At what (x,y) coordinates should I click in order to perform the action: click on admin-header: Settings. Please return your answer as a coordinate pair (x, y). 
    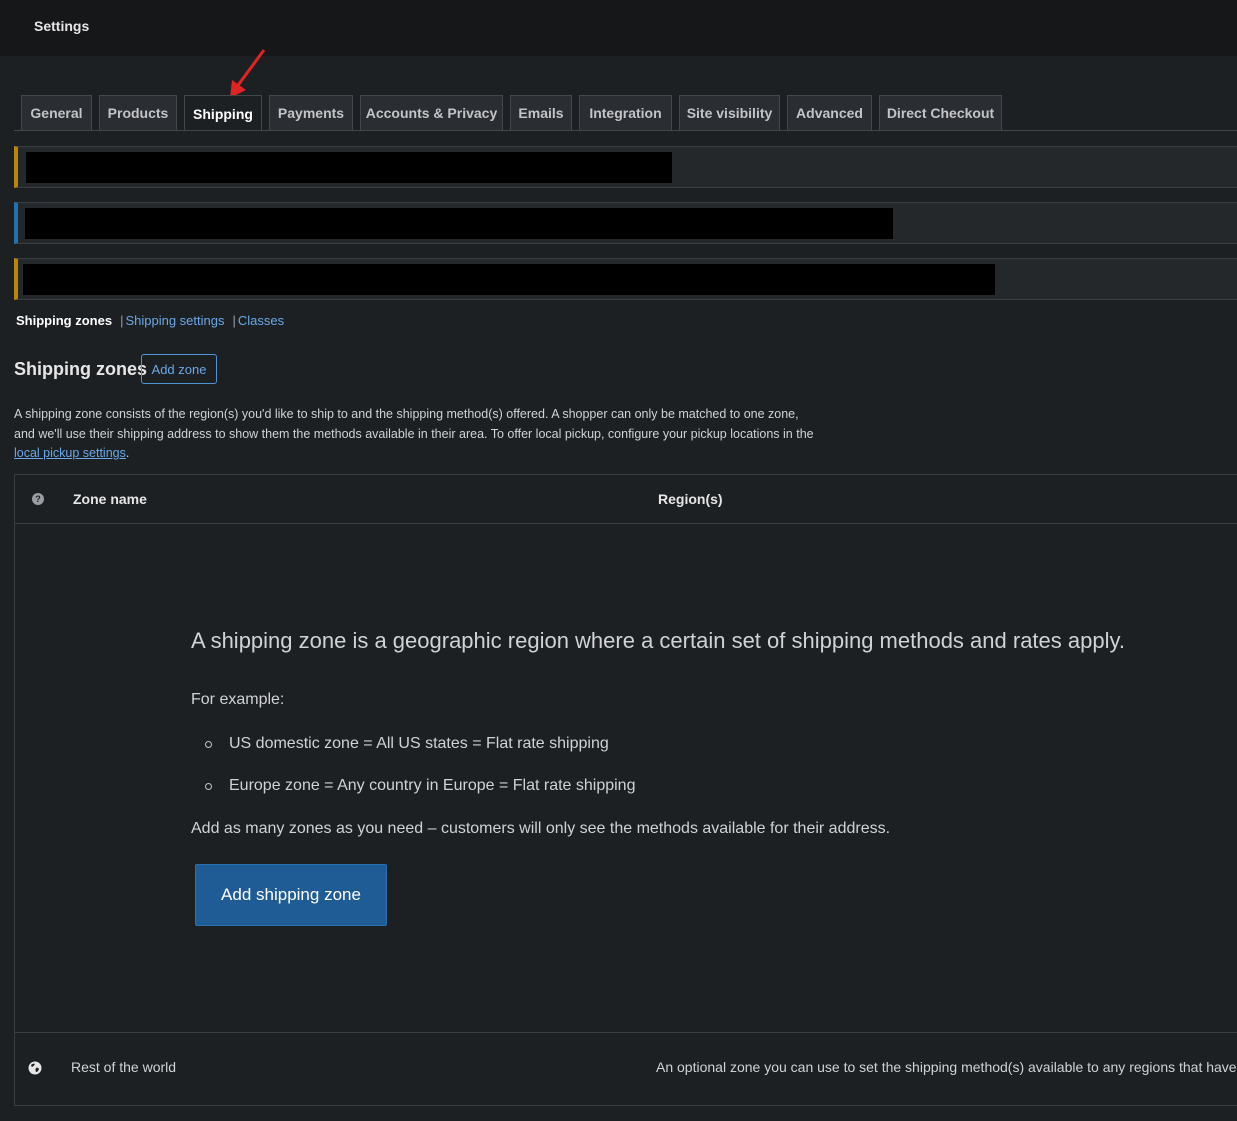
    Looking at the image, I should click on (618, 28).